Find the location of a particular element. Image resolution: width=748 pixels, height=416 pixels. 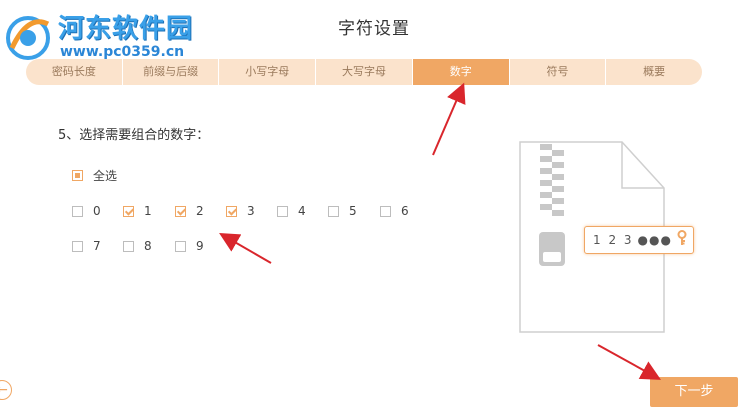

select-all-checkbox: 全选 is located at coordinates (94, 175).